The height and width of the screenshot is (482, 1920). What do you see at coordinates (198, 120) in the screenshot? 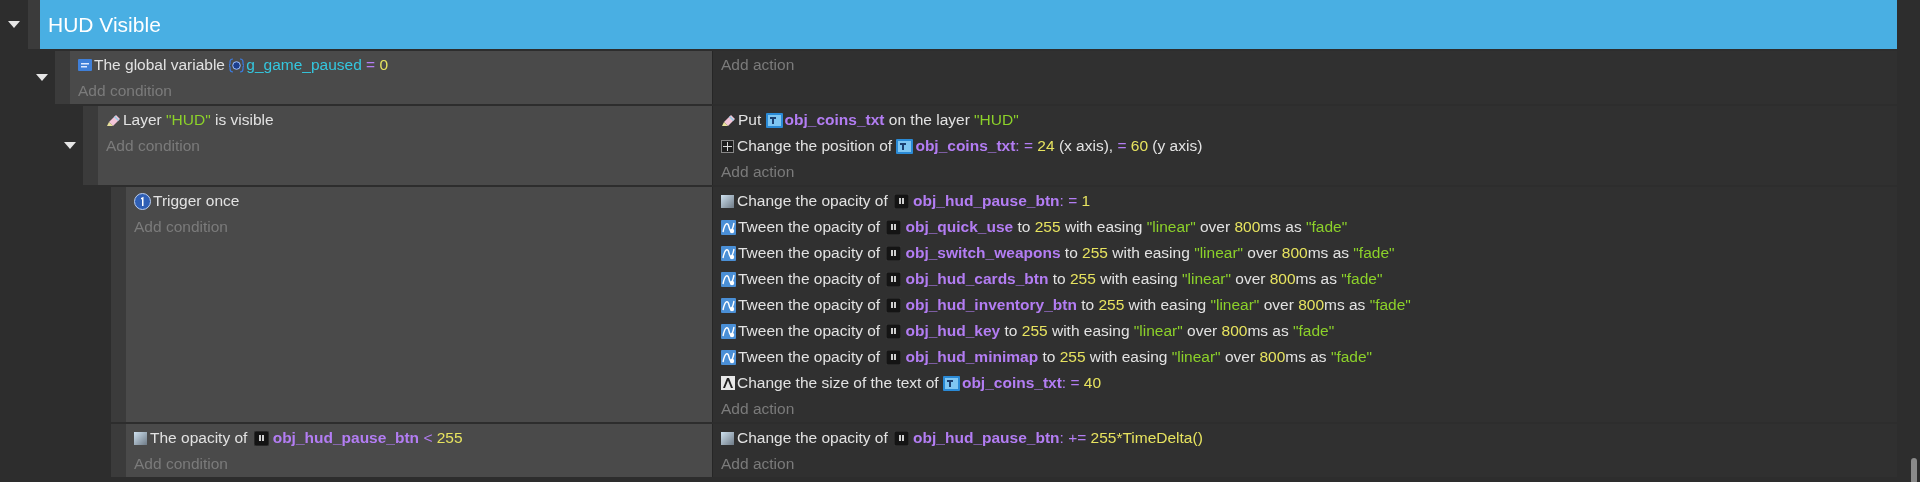
I see `condition-text: Layer "HUD" is visible` at bounding box center [198, 120].